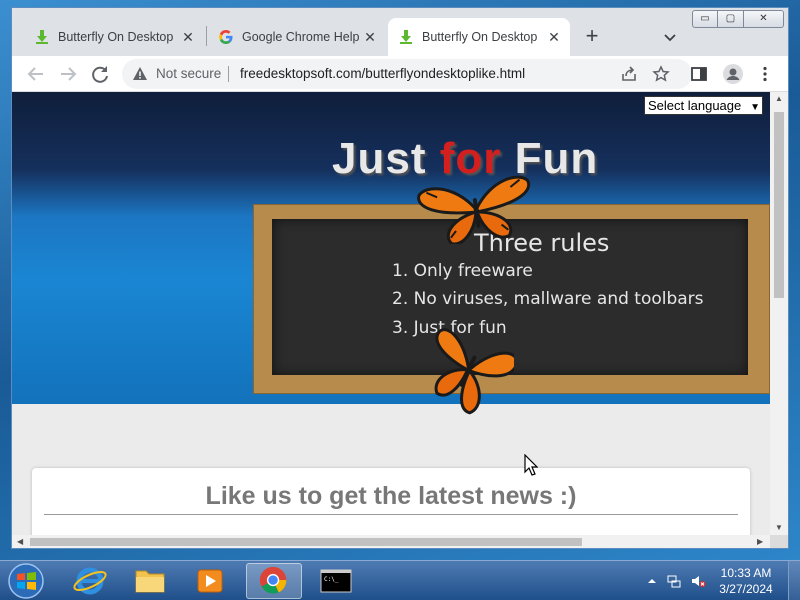 The image size is (800, 600). Describe the element at coordinates (400, 580) in the screenshot. I see `taskbar: C:\_ 10:33 AM 3/27/2024` at that location.